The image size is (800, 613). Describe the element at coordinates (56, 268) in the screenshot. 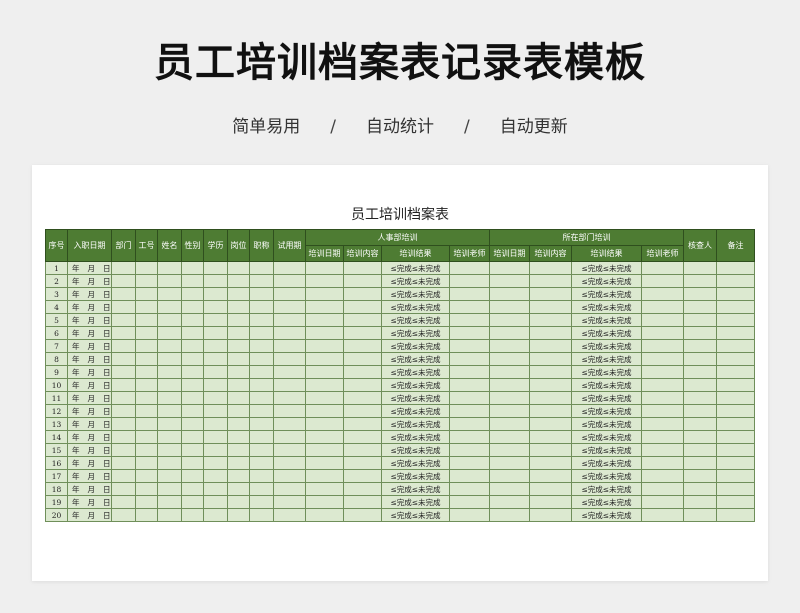

I see `seq-cell: 1` at that location.